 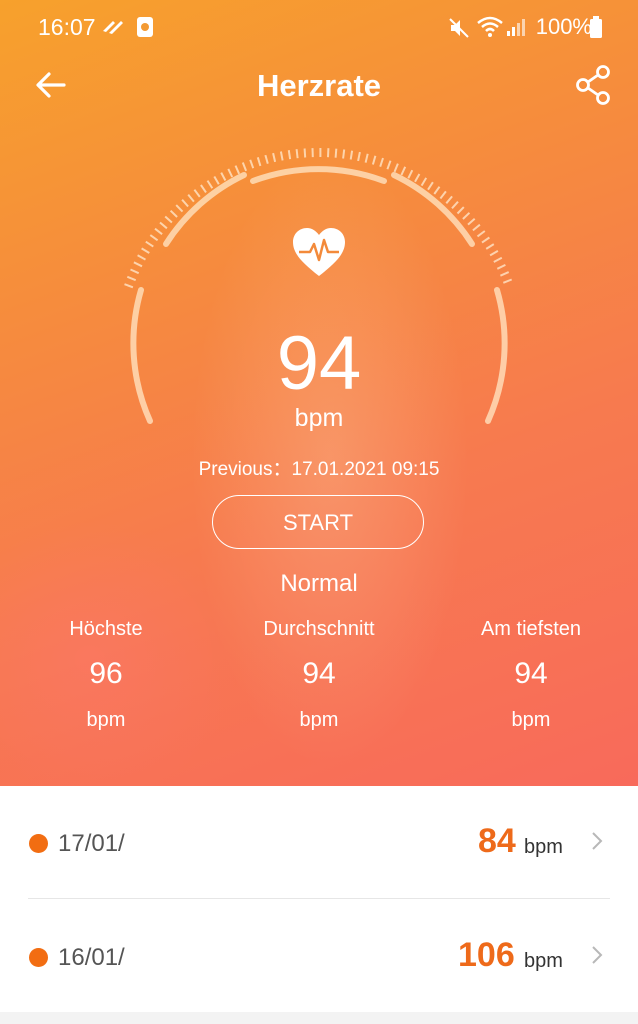 I want to click on stat-lowest: Am tiefsten 94 bpm, so click(x=529, y=675).